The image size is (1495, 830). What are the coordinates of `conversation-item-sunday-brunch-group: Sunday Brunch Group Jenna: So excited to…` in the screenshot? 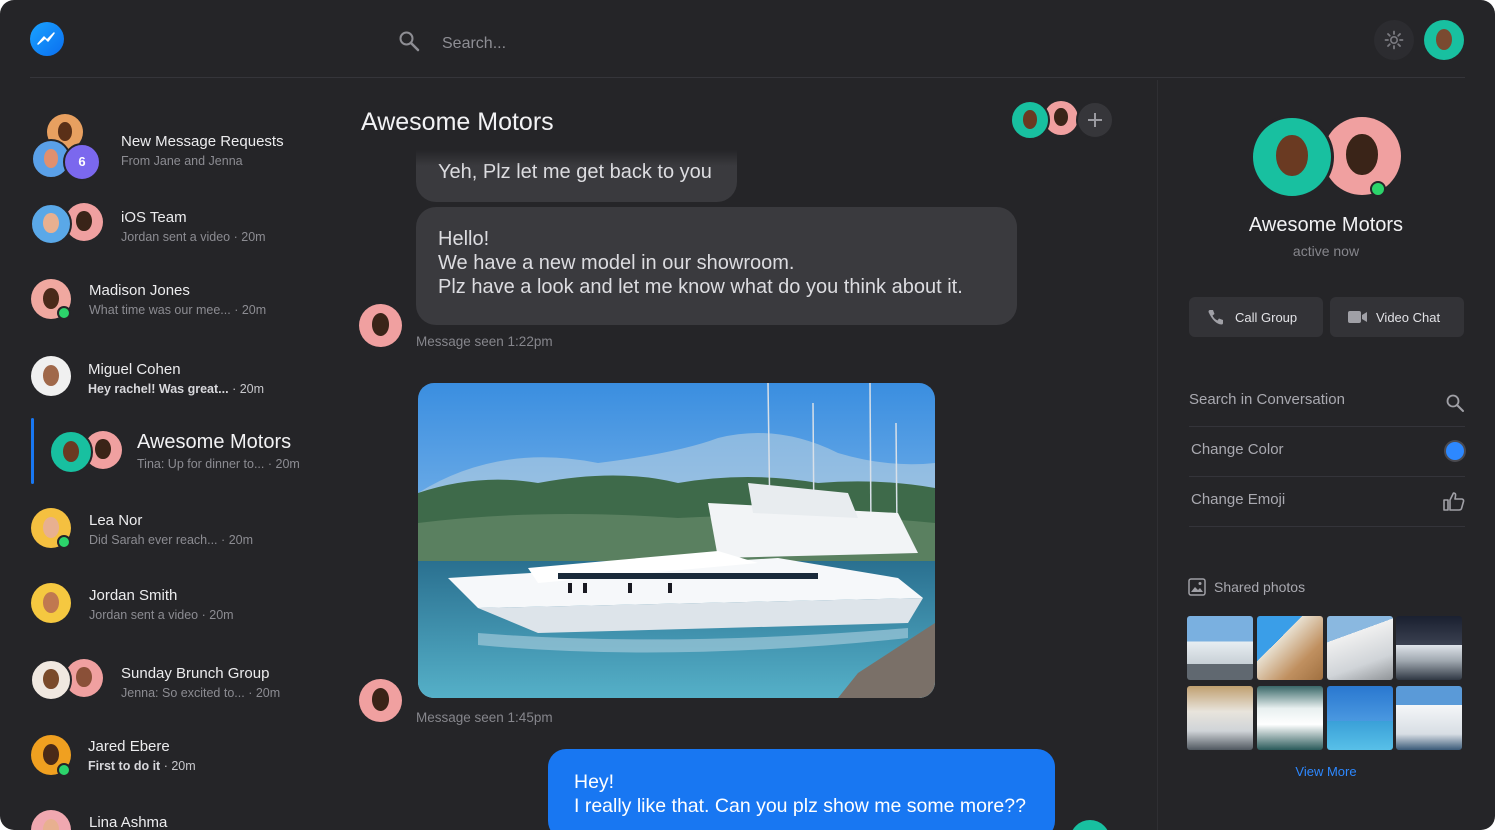 It's located at (170, 680).